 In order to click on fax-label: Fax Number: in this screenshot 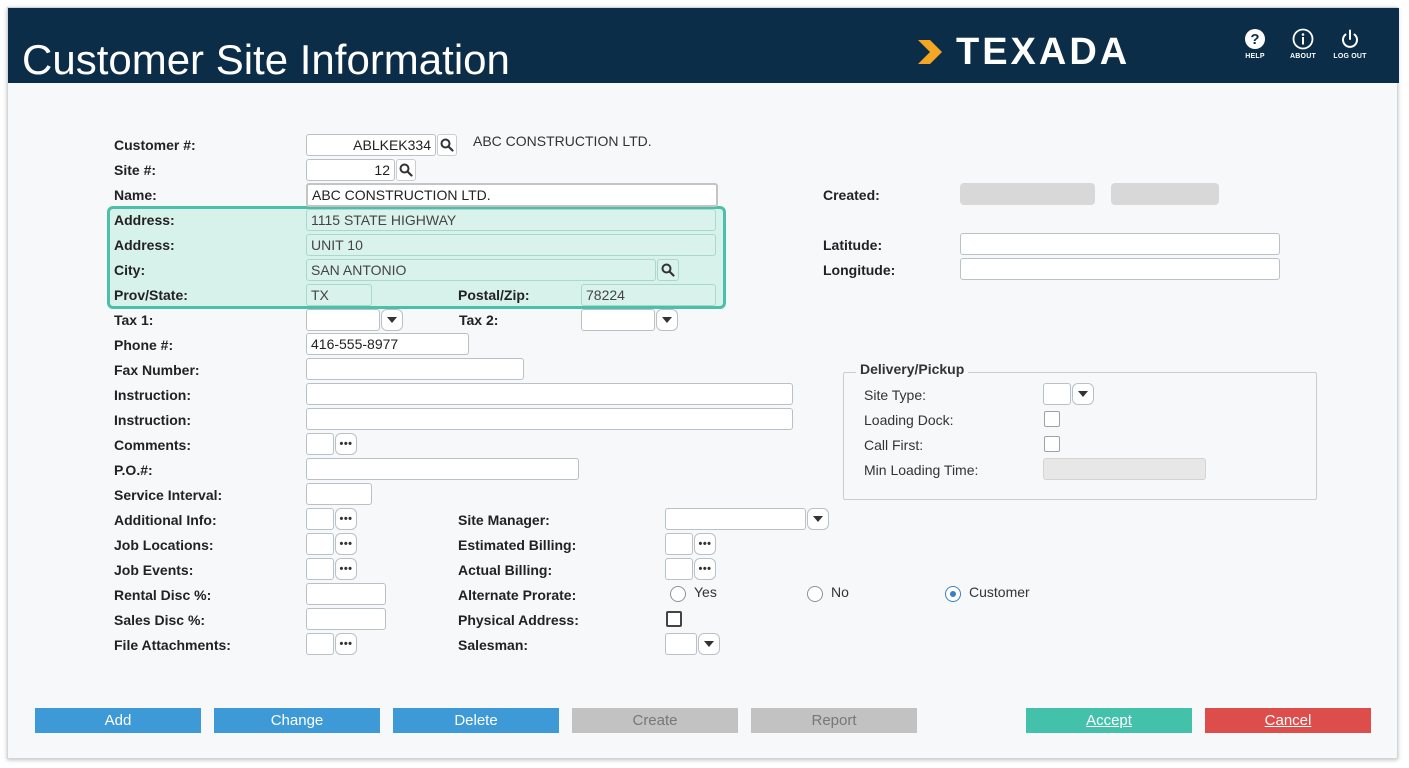, I will do `click(157, 370)`.